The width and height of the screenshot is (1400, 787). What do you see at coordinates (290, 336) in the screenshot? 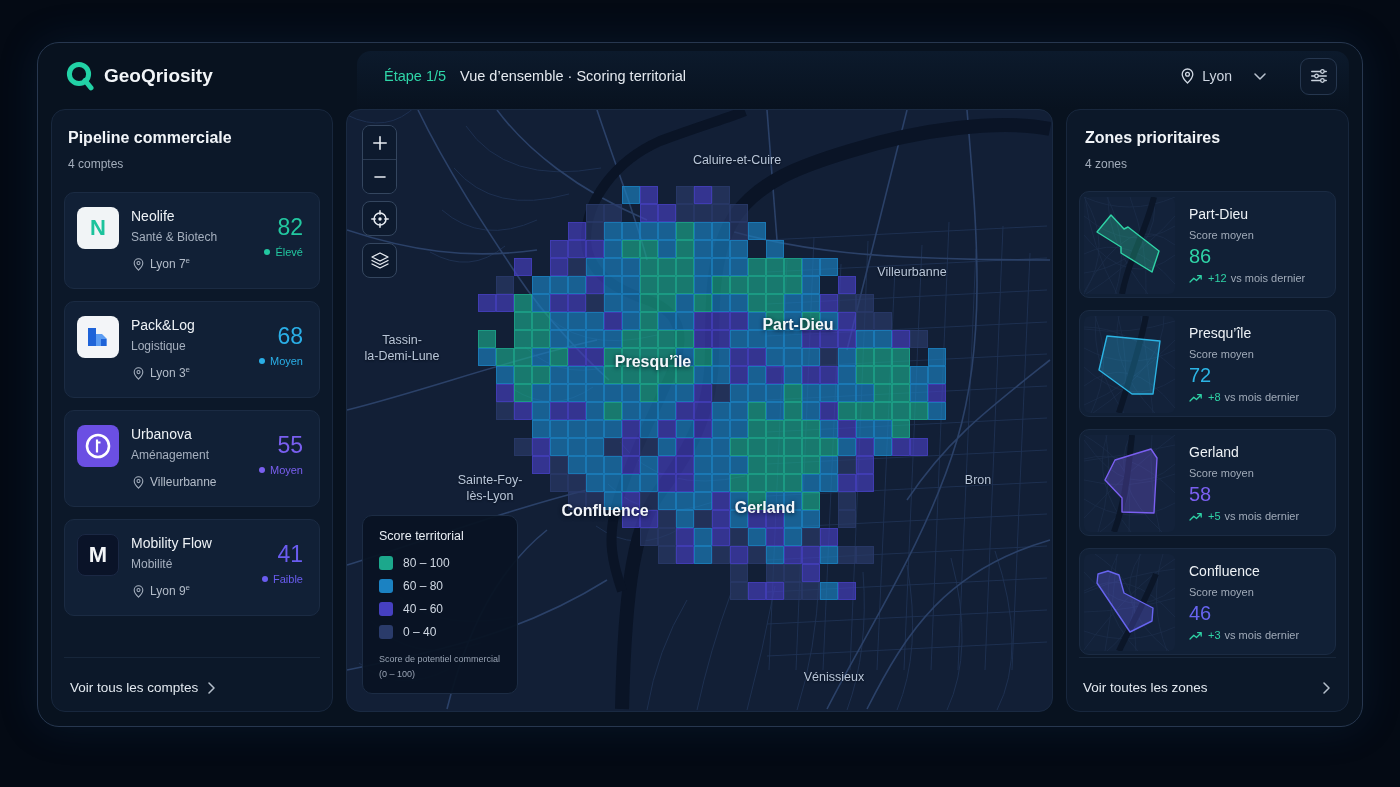
I see `account-score: 68` at bounding box center [290, 336].